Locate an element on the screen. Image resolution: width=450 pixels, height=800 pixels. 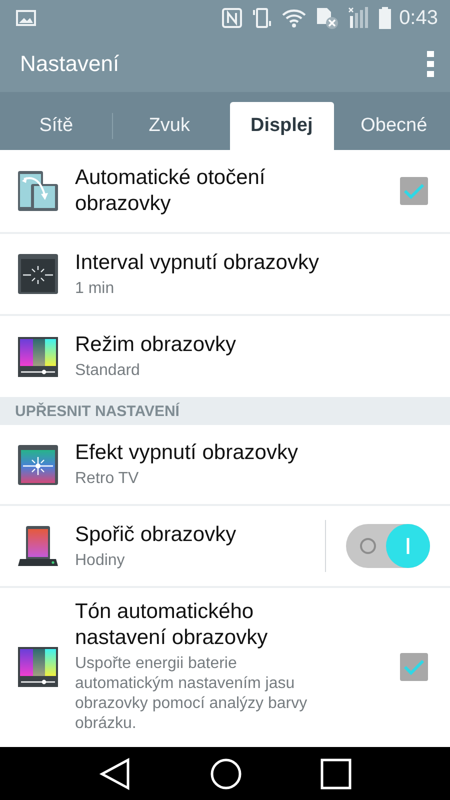
sim-off-icon is located at coordinates (327, 18).